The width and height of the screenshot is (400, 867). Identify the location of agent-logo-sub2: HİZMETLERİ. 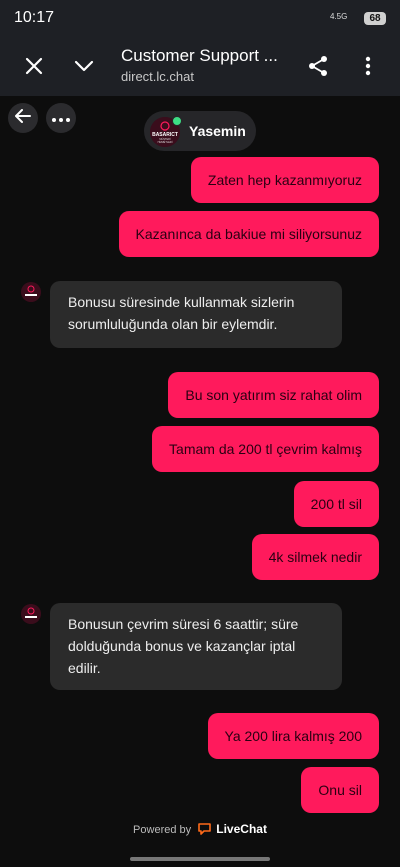
(165, 142).